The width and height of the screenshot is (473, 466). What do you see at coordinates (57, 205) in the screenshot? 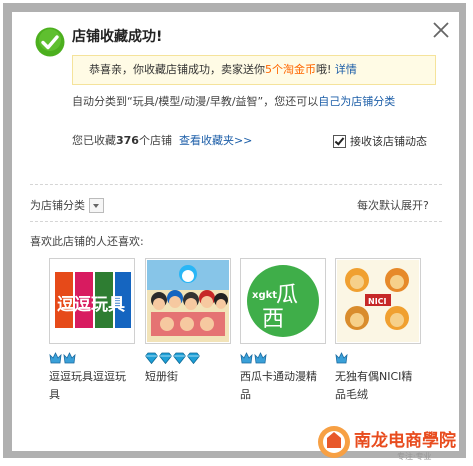
I see `category-select-label: 为店铺分类` at bounding box center [57, 205].